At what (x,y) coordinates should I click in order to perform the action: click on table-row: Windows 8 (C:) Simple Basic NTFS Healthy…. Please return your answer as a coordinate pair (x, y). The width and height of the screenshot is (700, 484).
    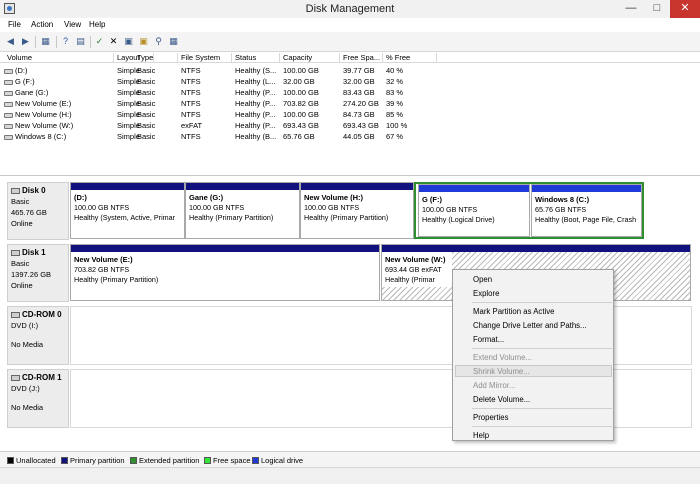
    Looking at the image, I should click on (220, 136).